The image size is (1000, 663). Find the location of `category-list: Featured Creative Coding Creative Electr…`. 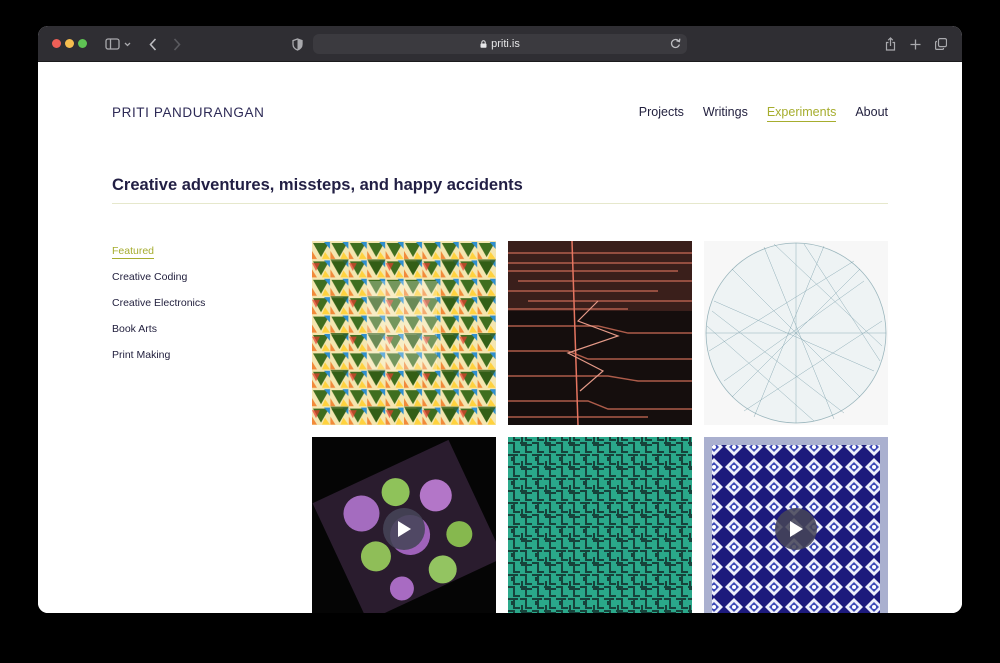

category-list: Featured Creative Coding Creative Electr… is located at coordinates (158, 310).